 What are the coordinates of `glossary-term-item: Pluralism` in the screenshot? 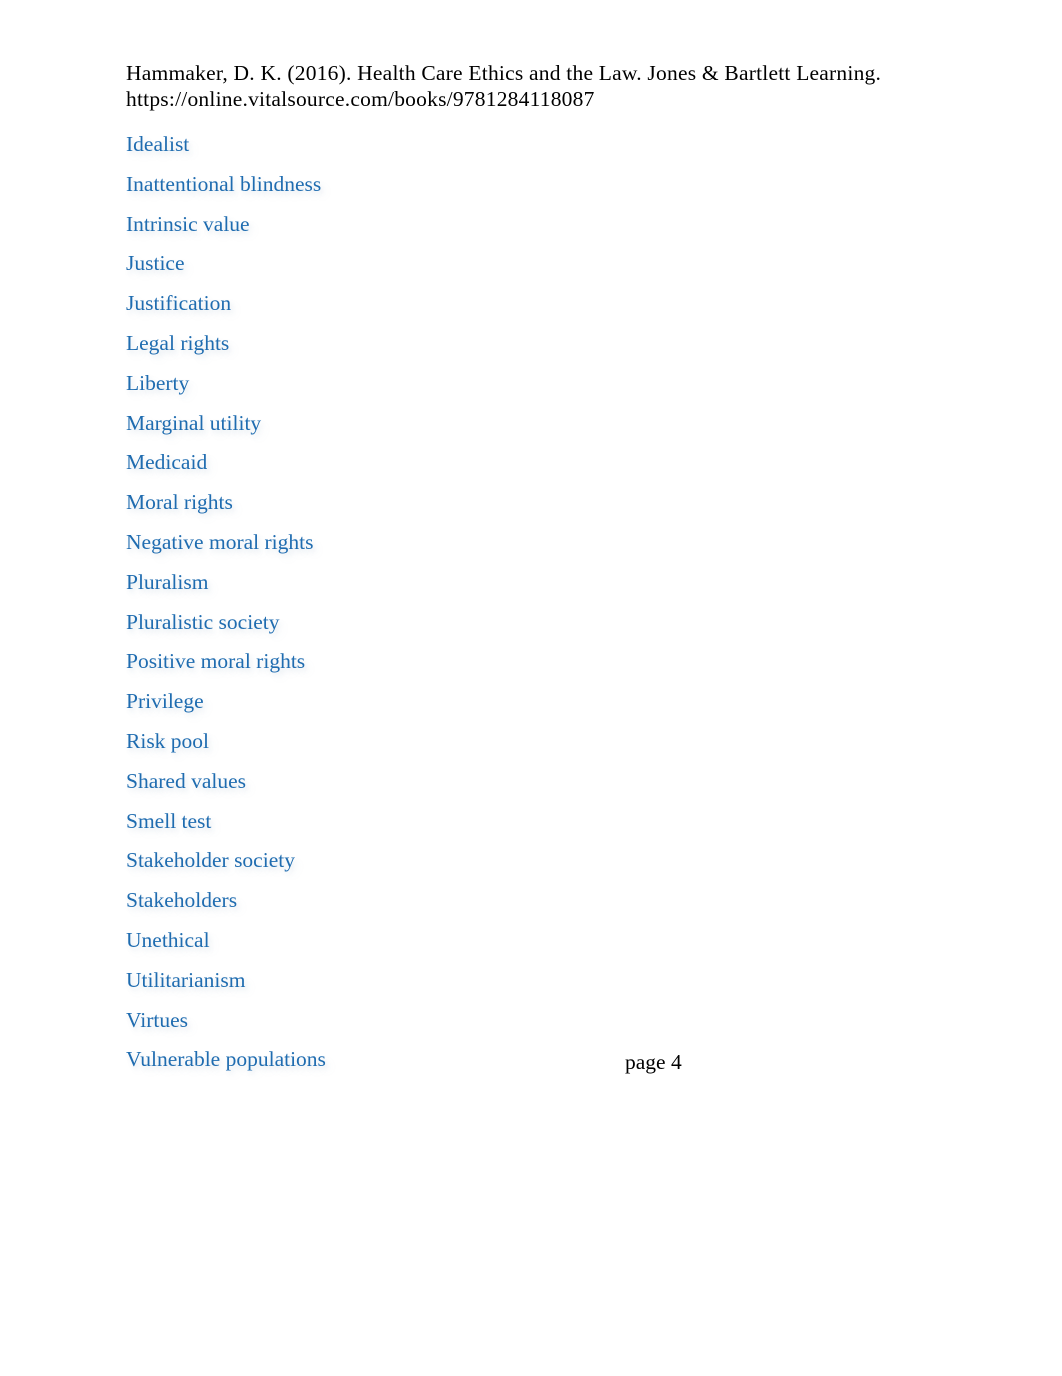 It's located at (546, 589).